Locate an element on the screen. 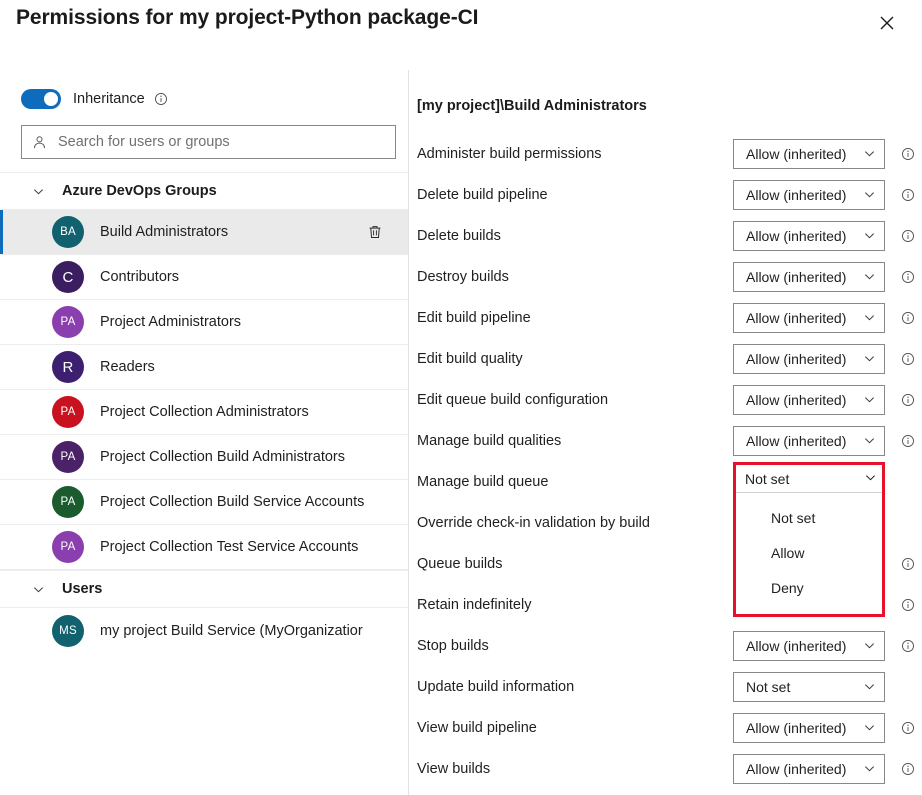 The image size is (922, 795). permission-label: Delete builds is located at coordinates (459, 235).